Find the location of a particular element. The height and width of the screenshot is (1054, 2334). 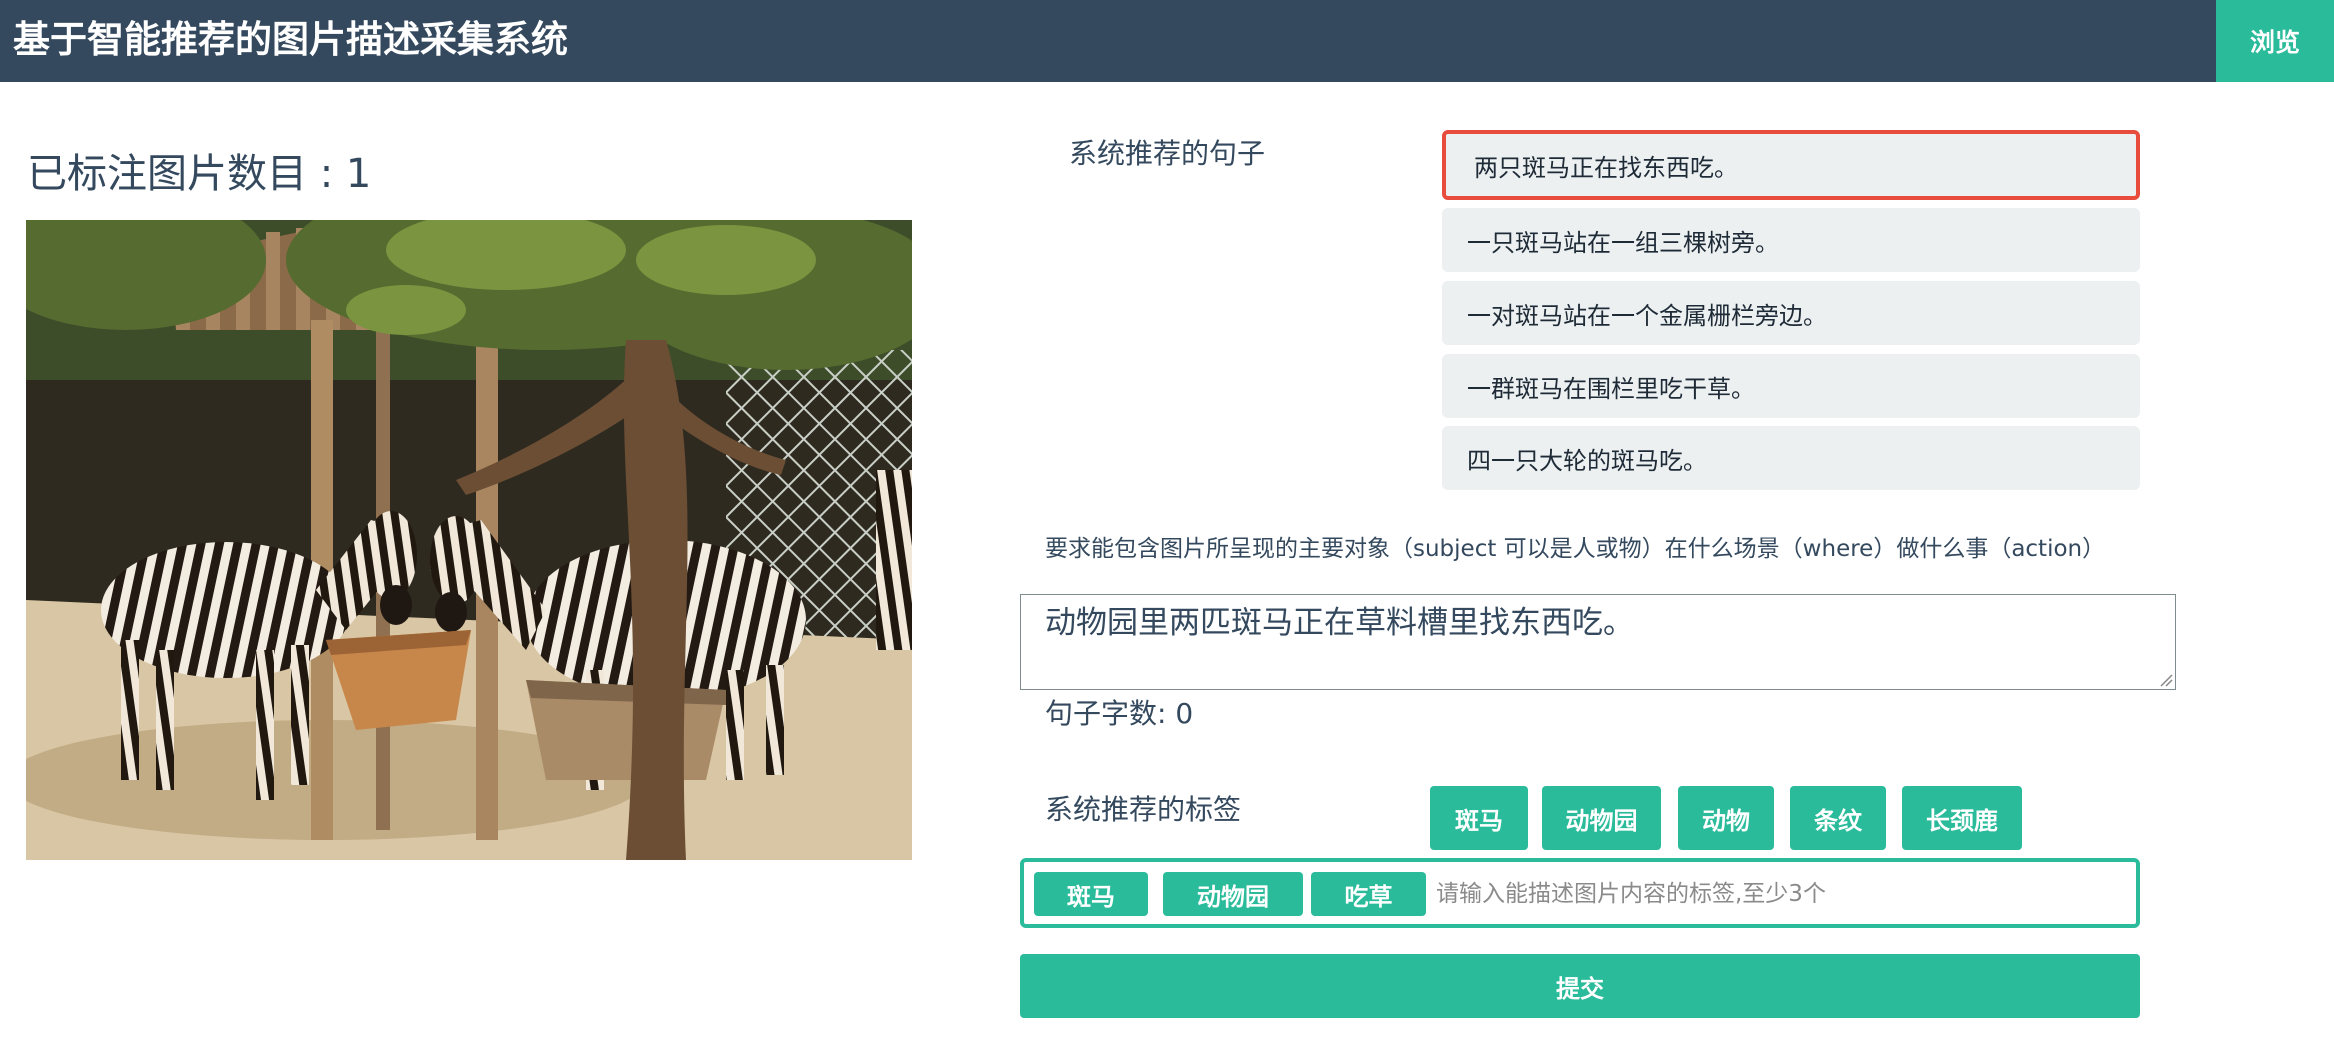

resize-handle-icon is located at coordinates (2166, 680).